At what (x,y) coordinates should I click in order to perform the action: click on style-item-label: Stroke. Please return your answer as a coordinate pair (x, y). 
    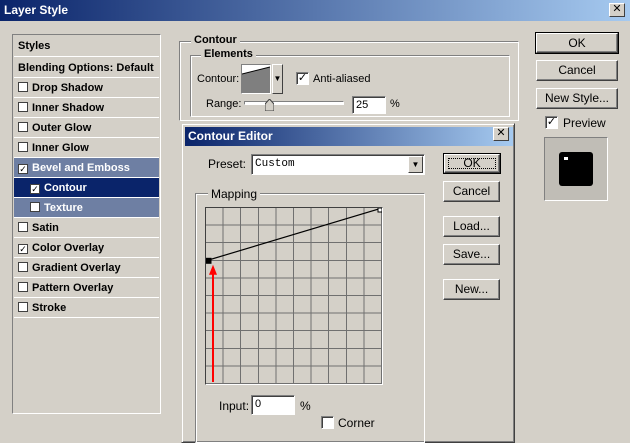
    Looking at the image, I should click on (49, 308).